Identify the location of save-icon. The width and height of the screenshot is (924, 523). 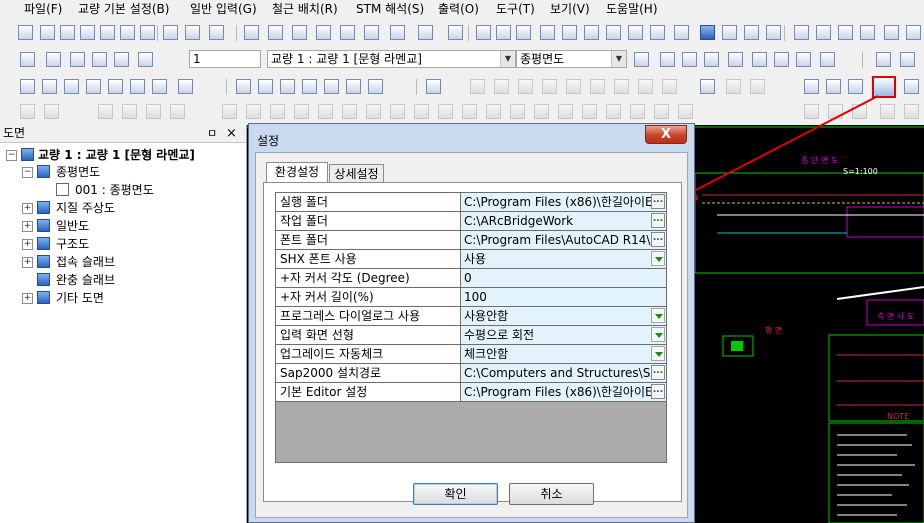
(67, 32).